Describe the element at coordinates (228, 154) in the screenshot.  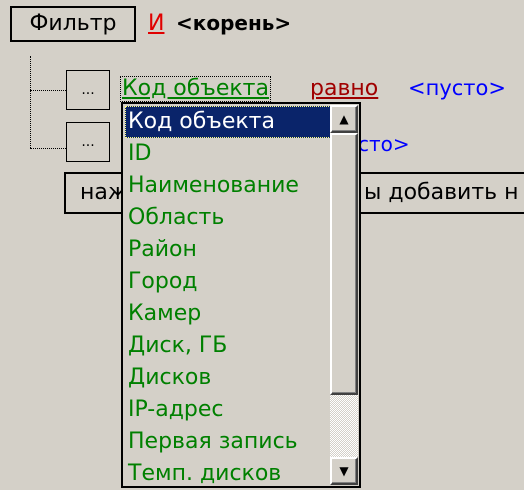
I see `dropdown-item: ID` at that location.